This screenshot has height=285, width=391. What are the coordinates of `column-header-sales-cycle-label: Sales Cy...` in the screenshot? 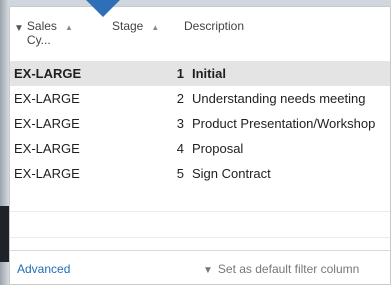 It's located at (42, 33).